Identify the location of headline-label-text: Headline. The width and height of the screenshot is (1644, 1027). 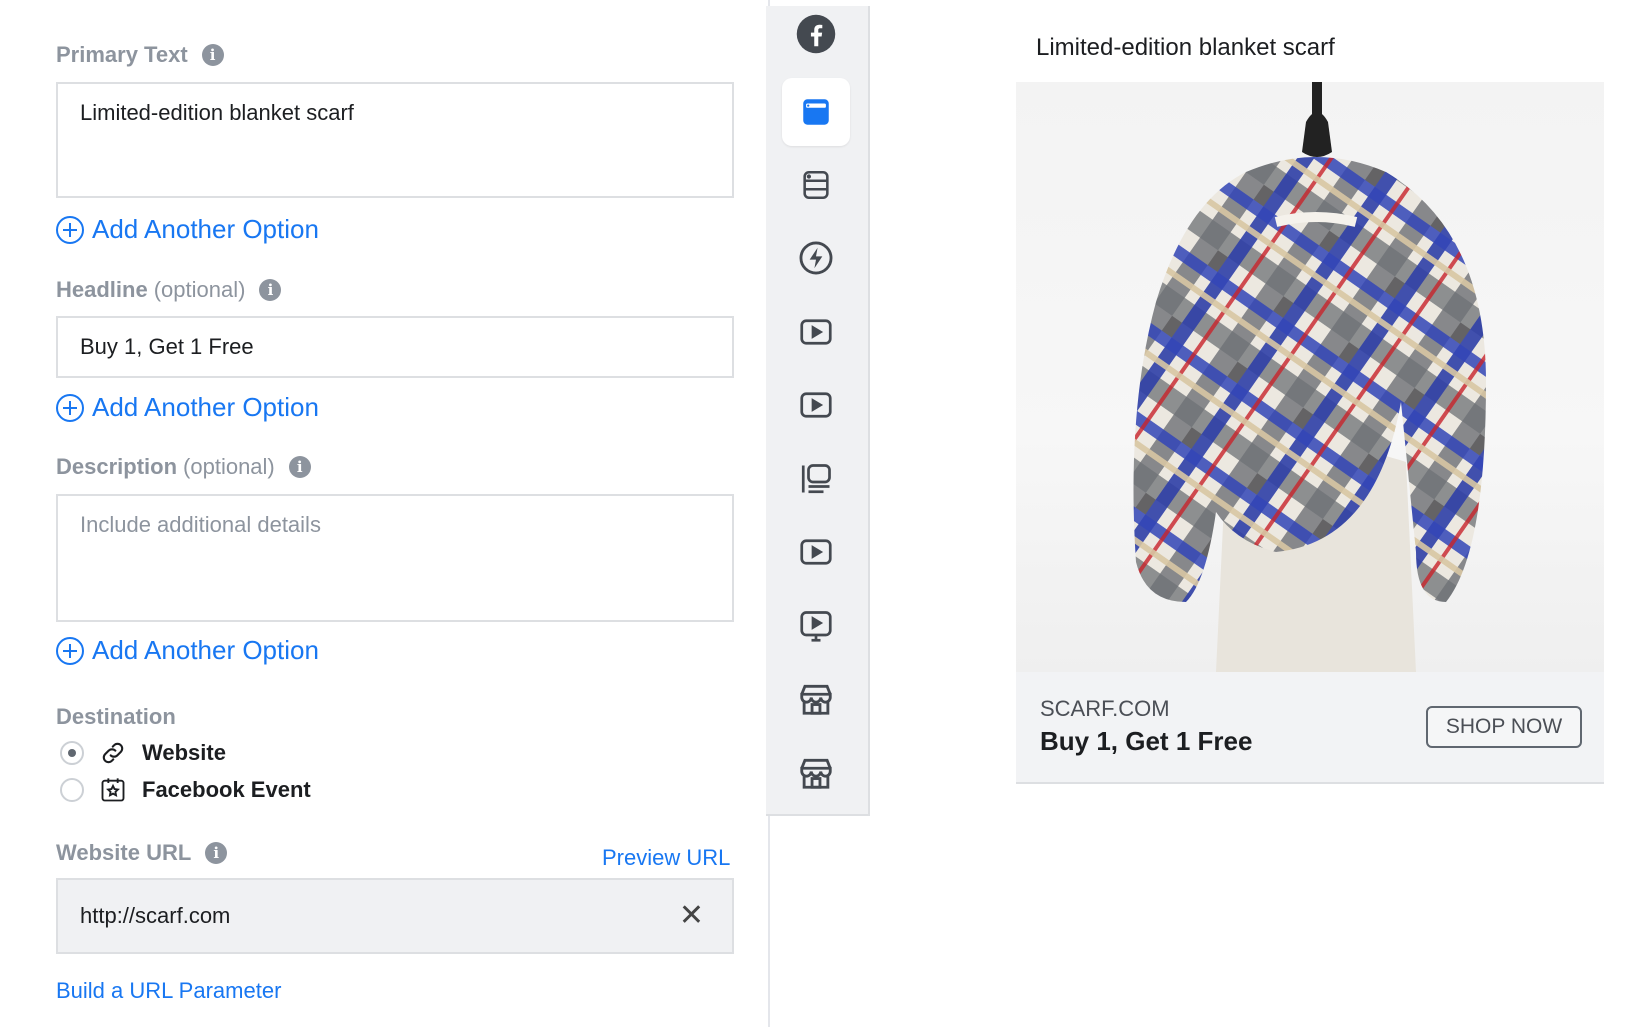
(102, 289).